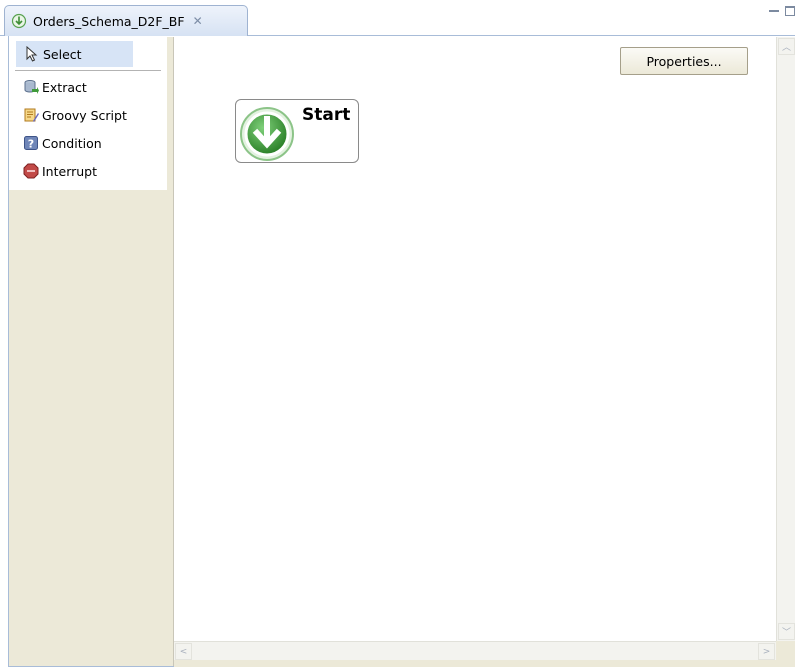 This screenshot has width=795, height=667. What do you see at coordinates (31, 87) in the screenshot?
I see `extract-icon` at bounding box center [31, 87].